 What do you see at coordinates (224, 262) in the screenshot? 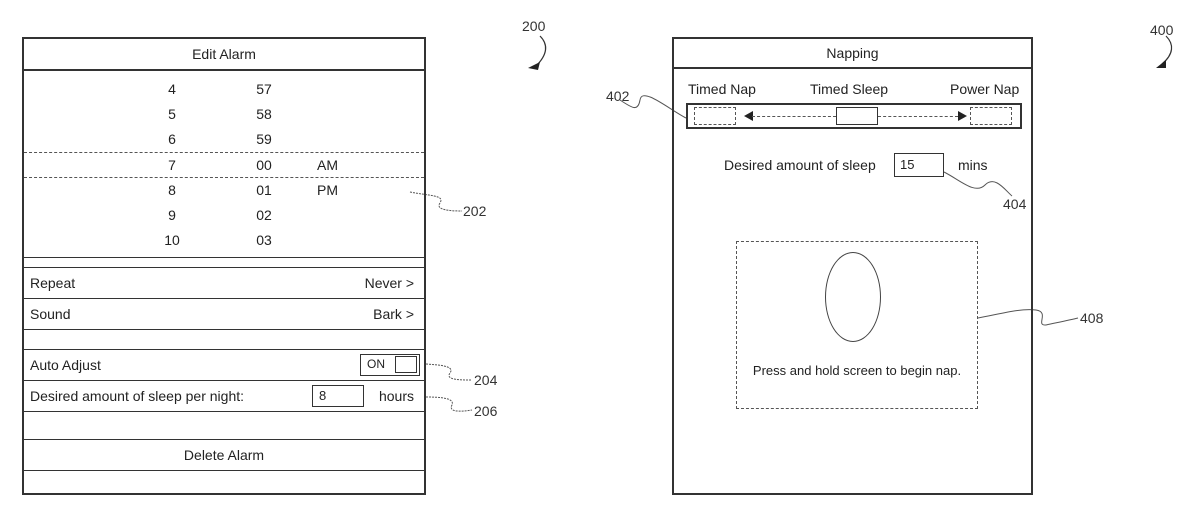
I see `divider` at bounding box center [224, 262].